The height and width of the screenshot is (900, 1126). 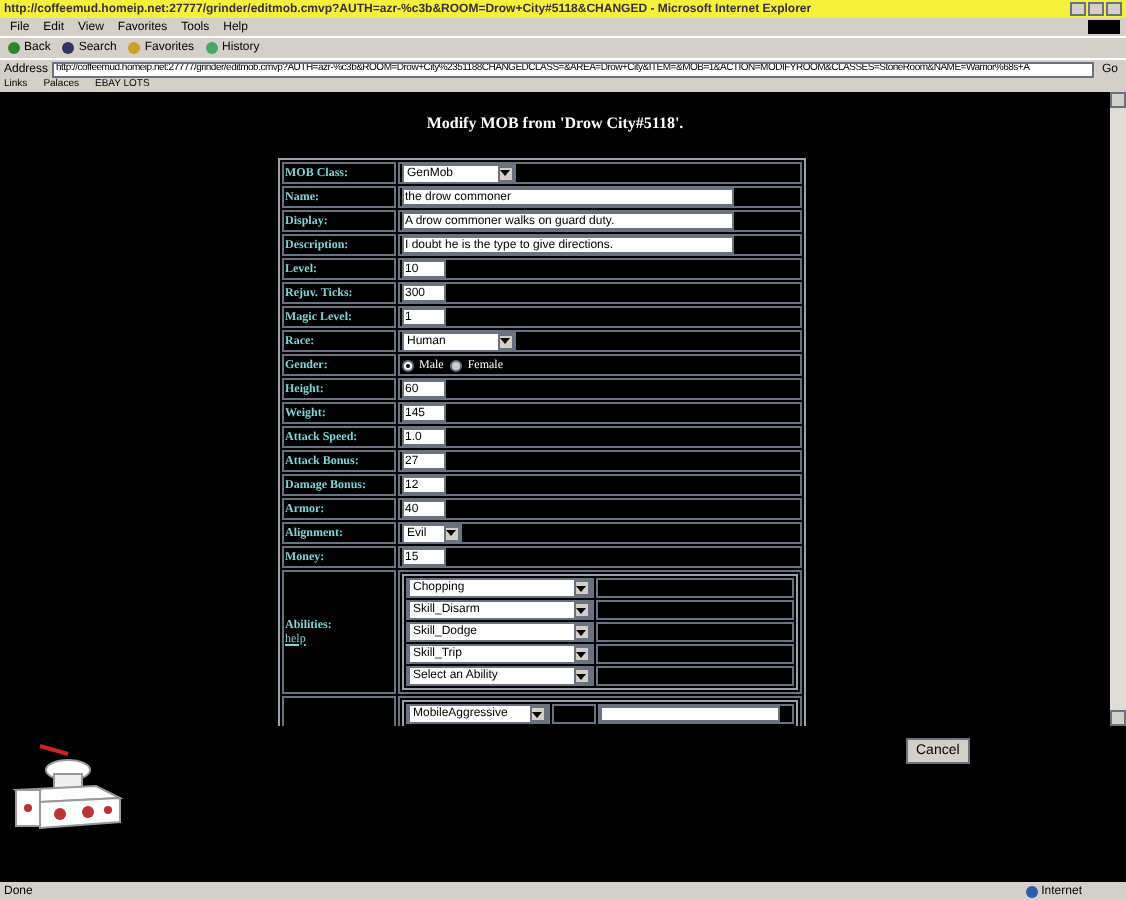 I want to click on minimize-button, so click(x=1078, y=9).